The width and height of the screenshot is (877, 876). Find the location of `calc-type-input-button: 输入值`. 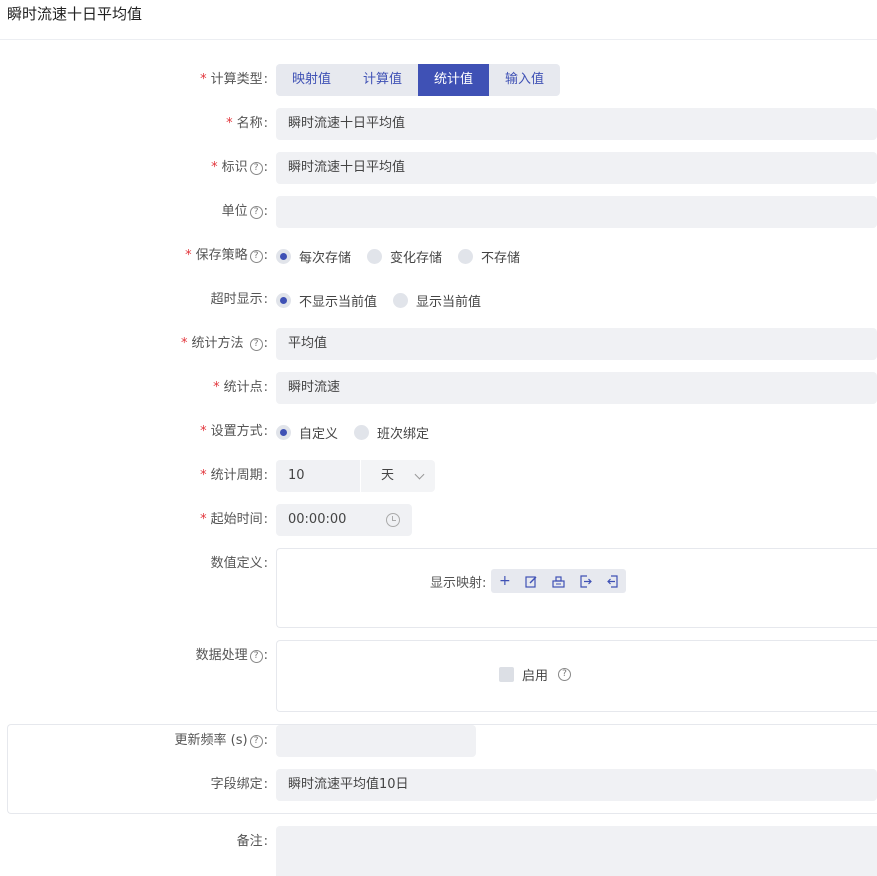

calc-type-input-button: 输入值 is located at coordinates (524, 80).